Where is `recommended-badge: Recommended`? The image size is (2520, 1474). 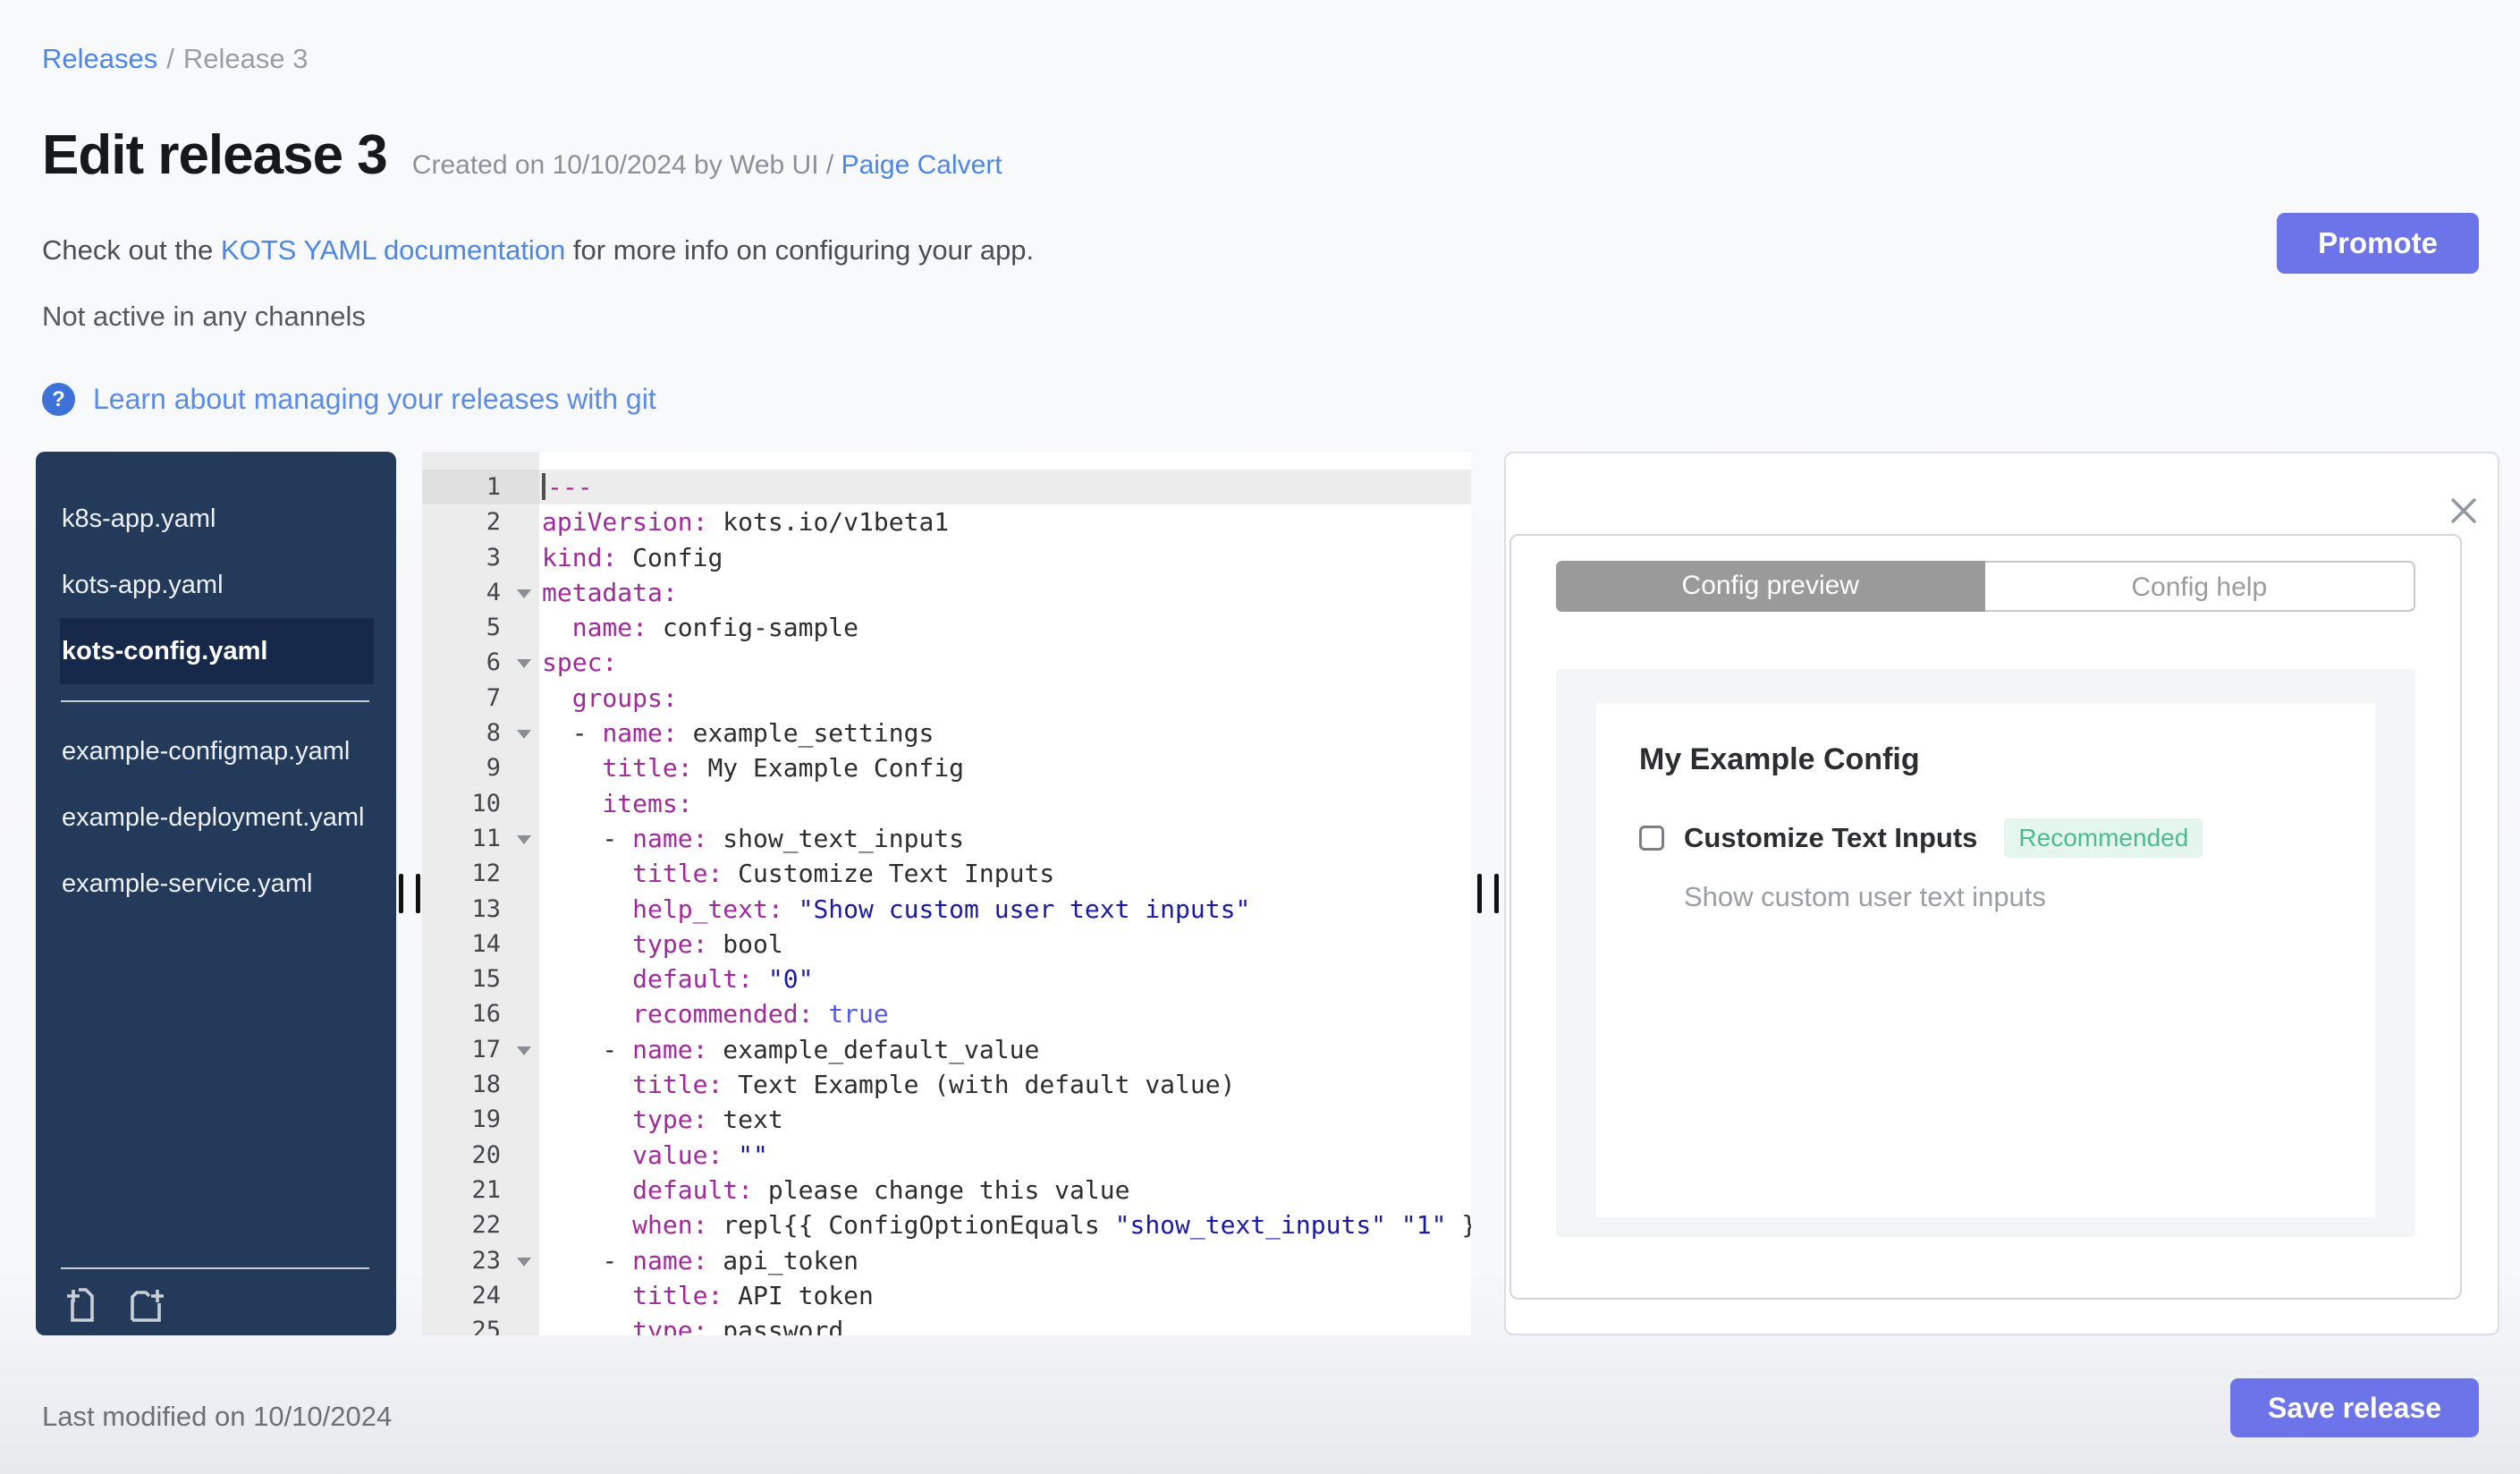
recommended-badge: Recommended is located at coordinates (2103, 838).